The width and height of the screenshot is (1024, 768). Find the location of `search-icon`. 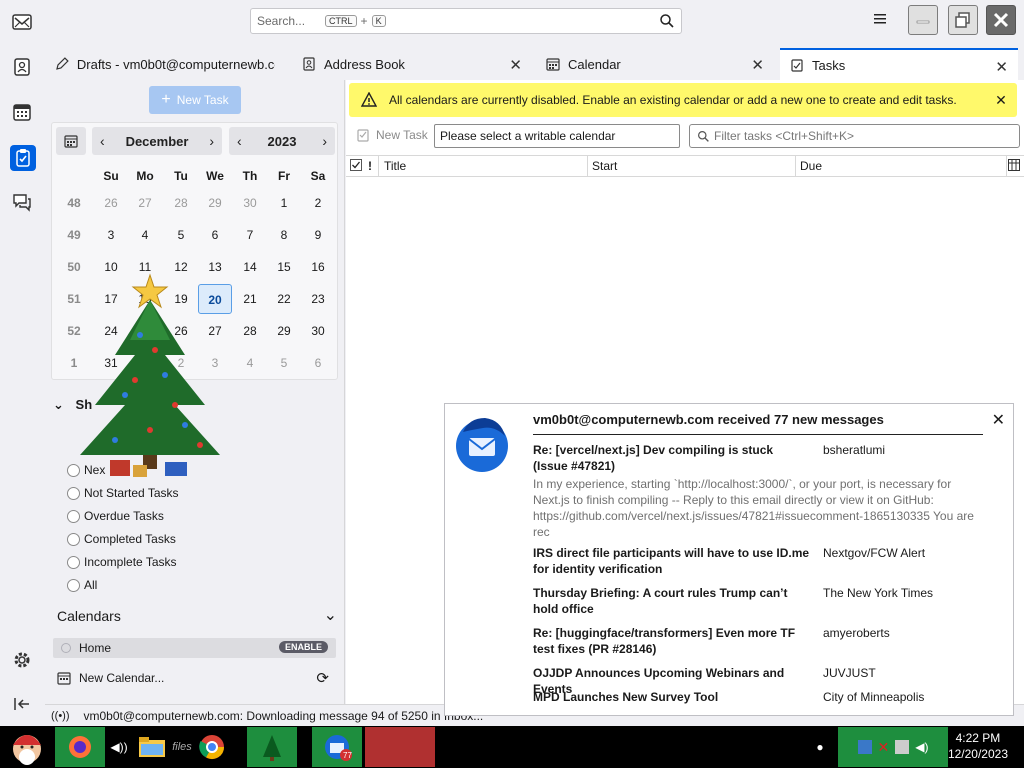

search-icon is located at coordinates (667, 22).